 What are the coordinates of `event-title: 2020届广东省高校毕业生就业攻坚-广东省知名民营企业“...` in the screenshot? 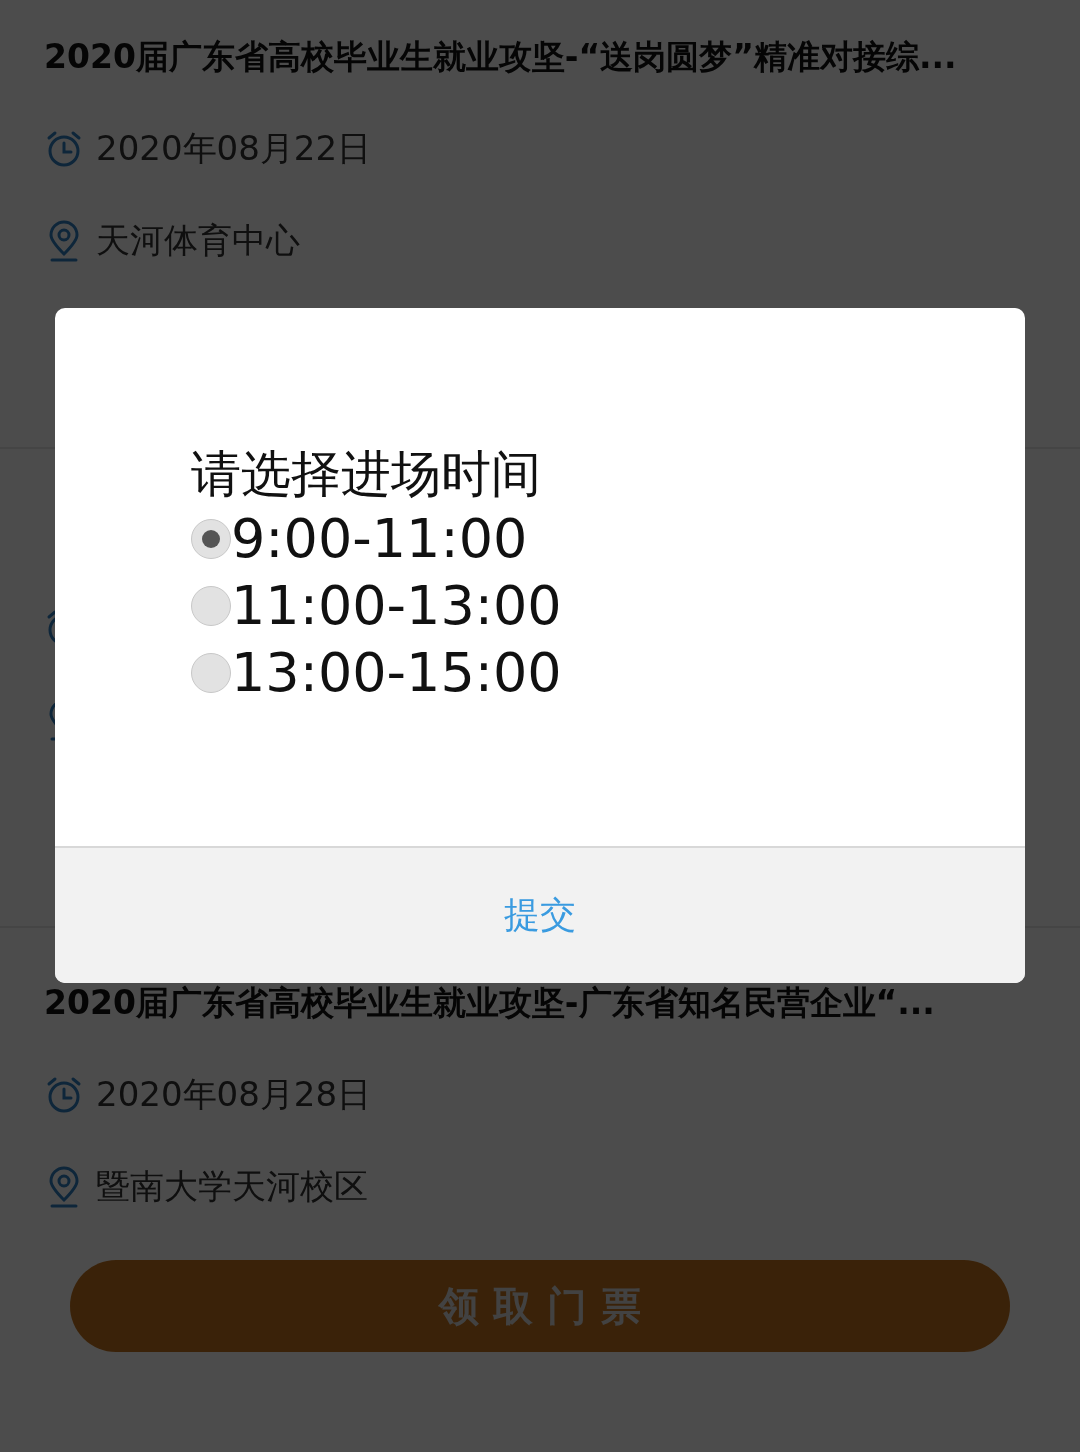 It's located at (489, 1002).